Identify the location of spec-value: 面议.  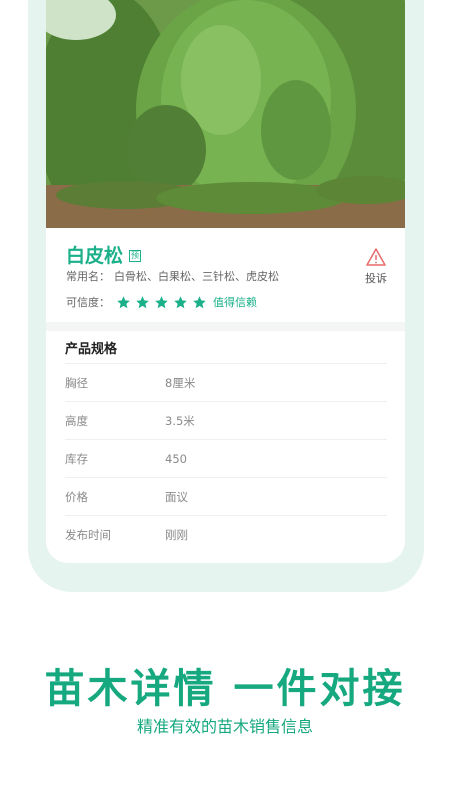
(176, 496).